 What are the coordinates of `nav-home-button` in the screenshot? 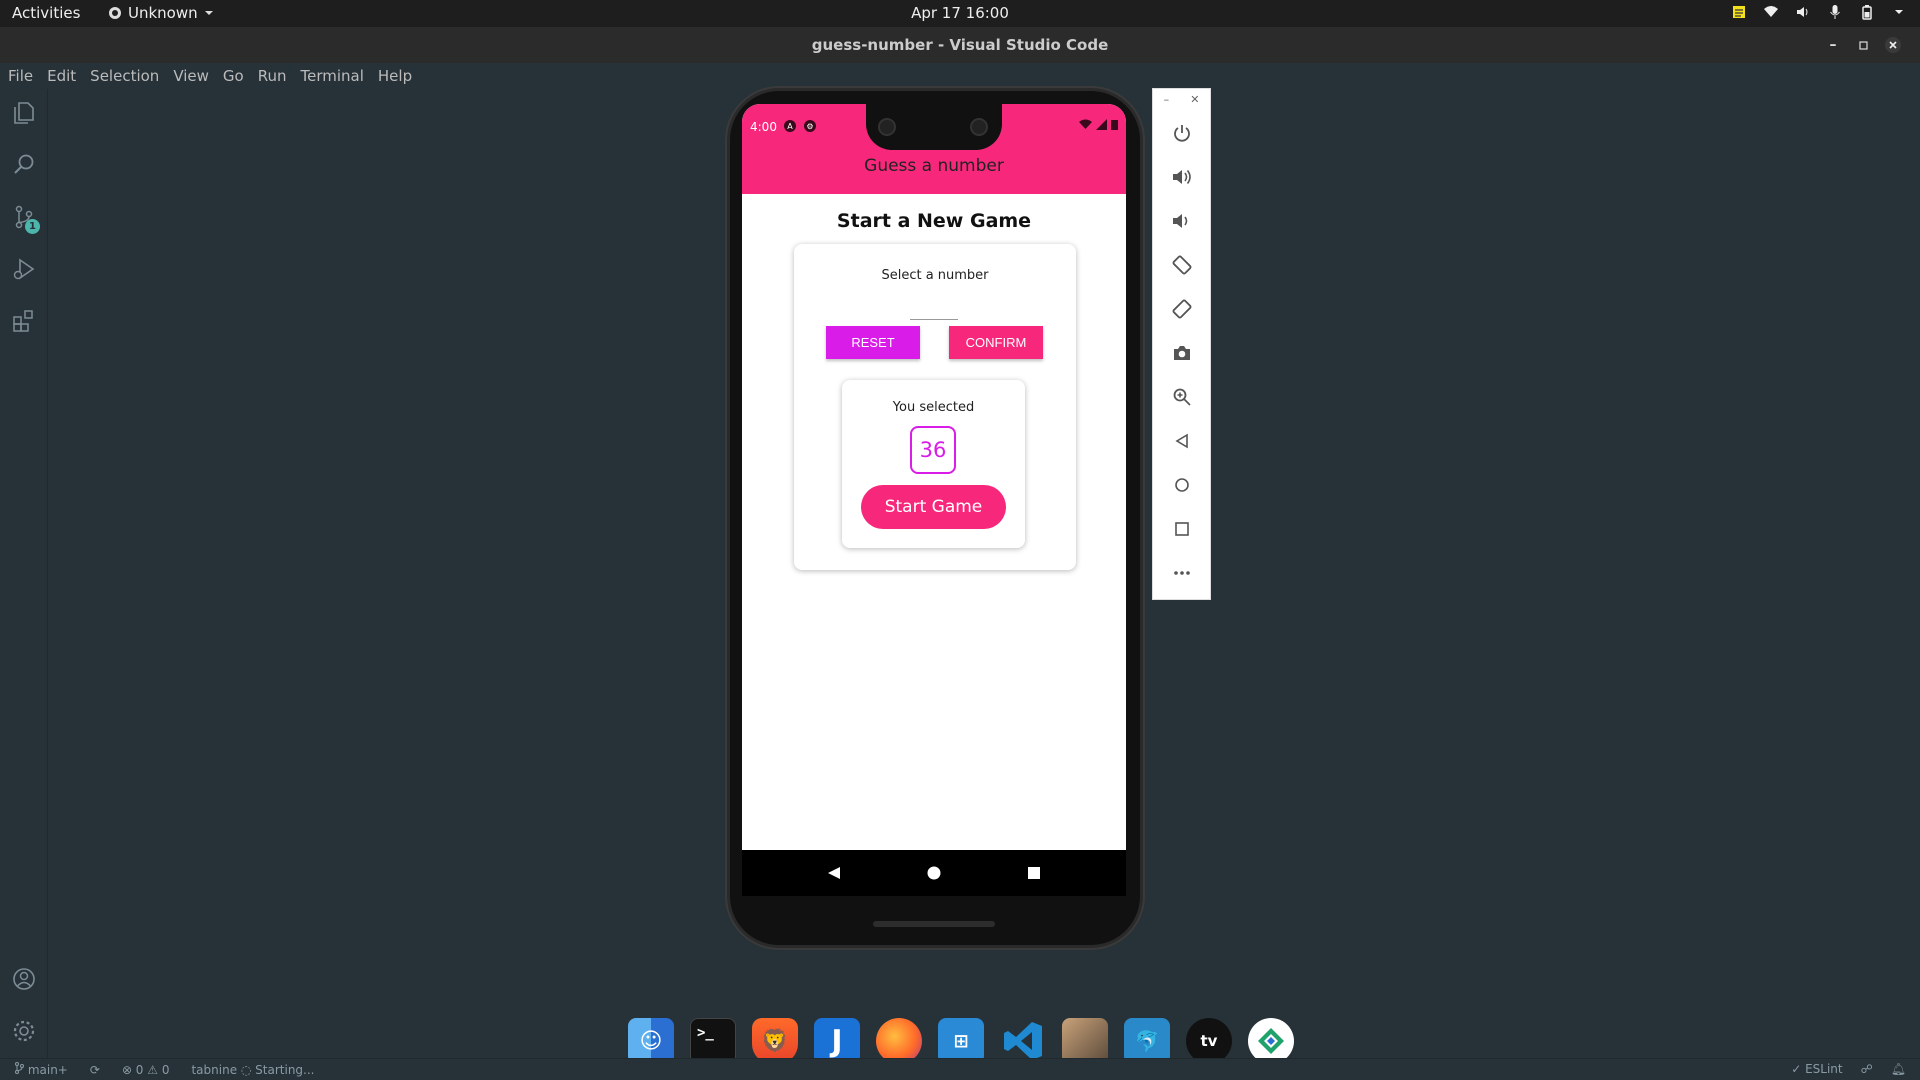 It's located at (934, 873).